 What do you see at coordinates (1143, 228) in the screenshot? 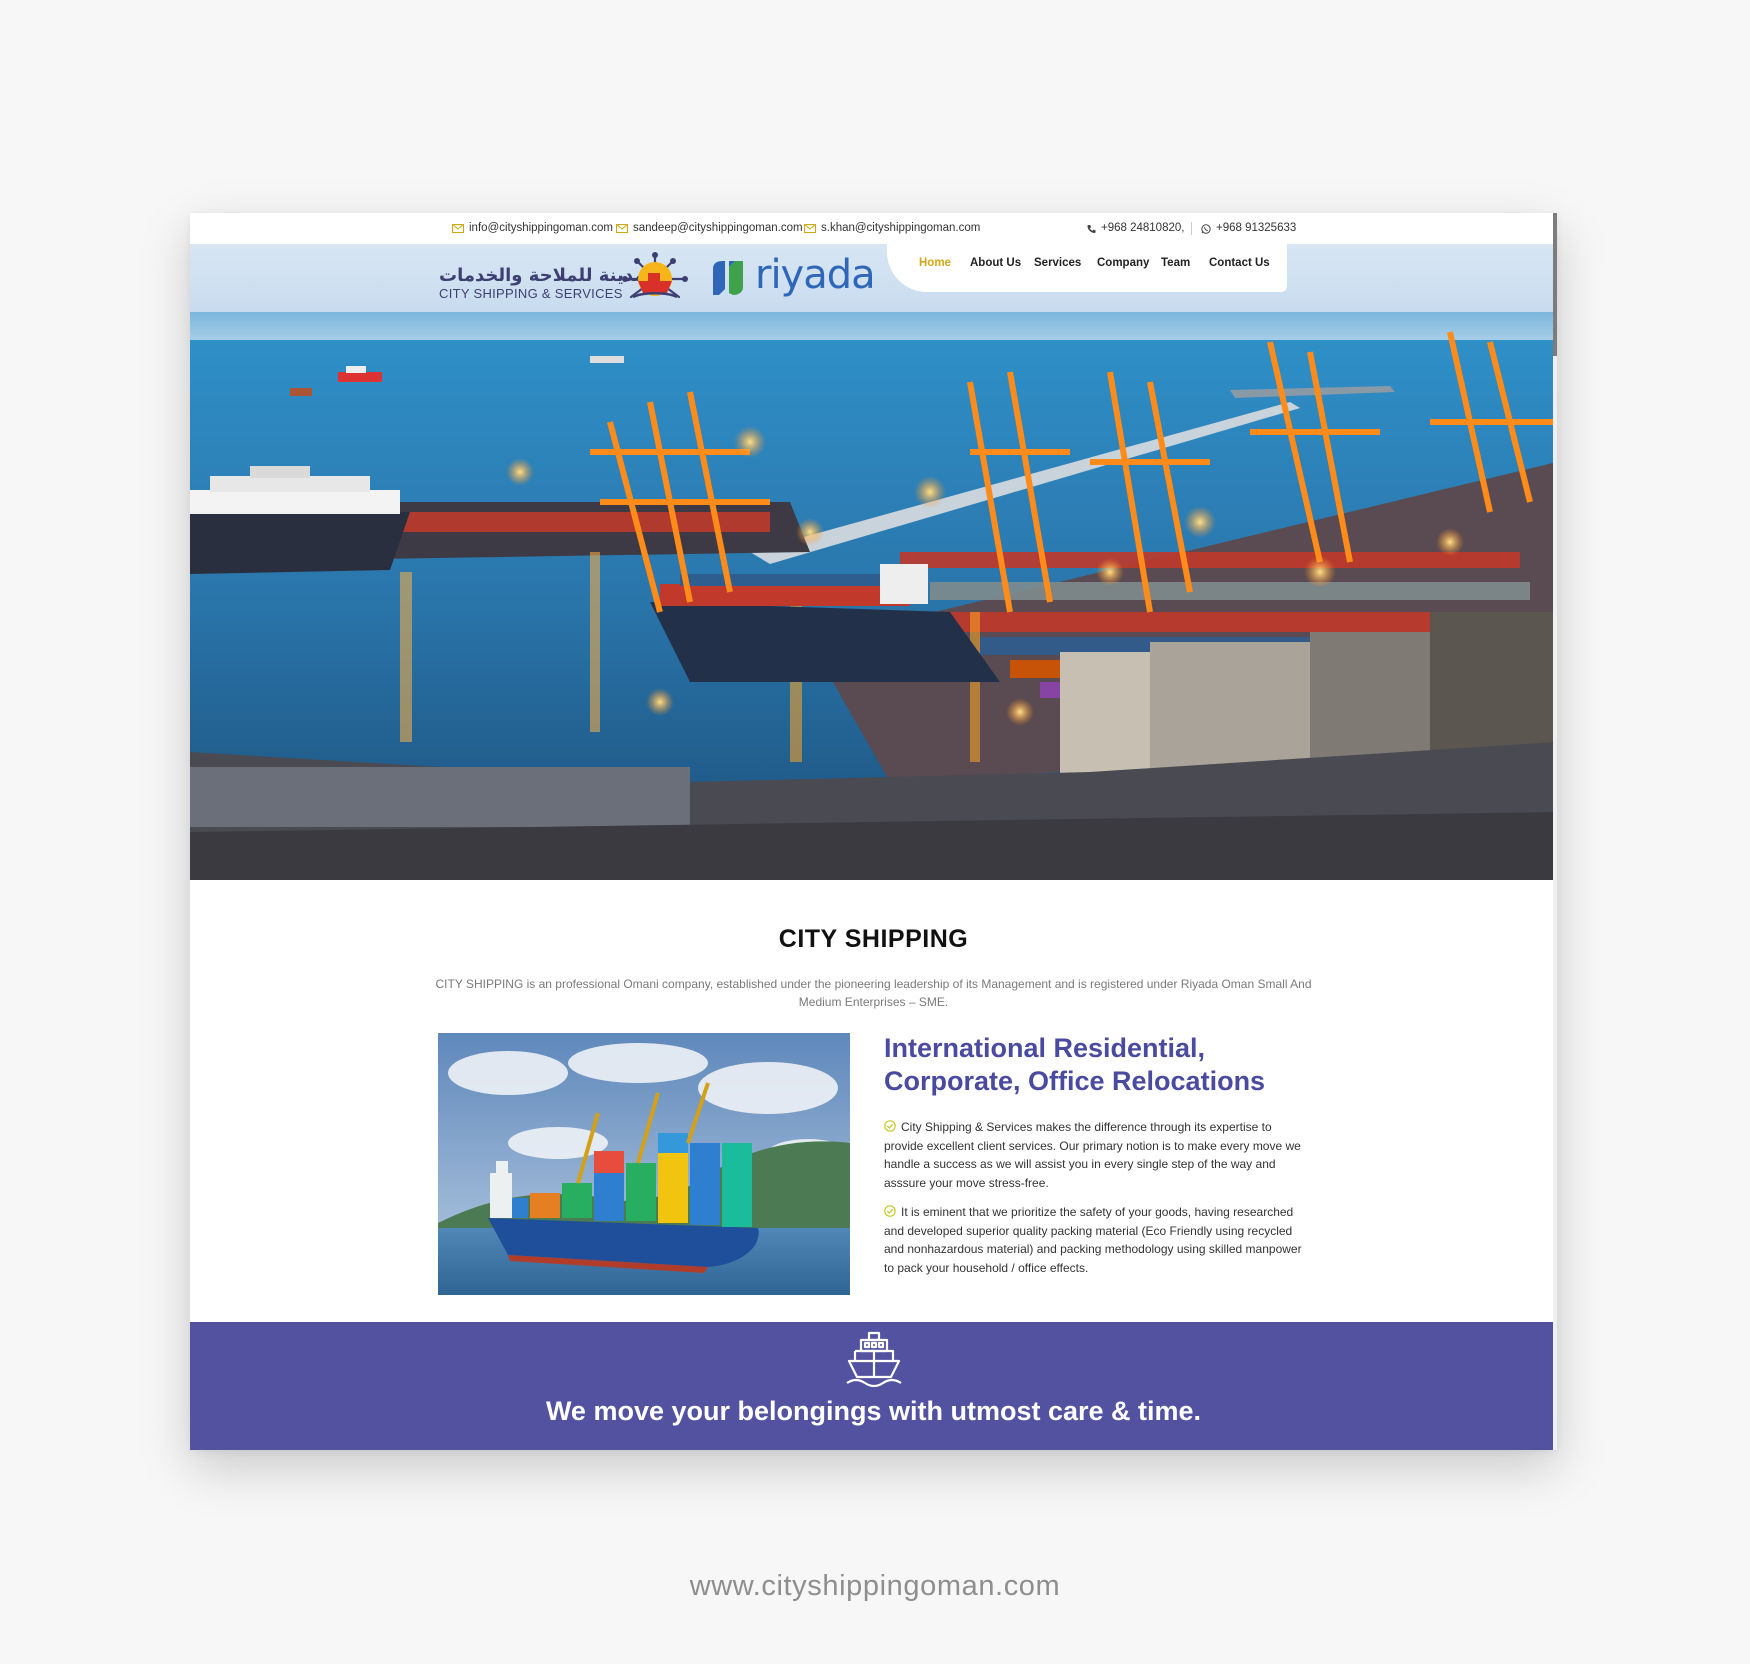
I see `phone-number: +968 24810820,` at bounding box center [1143, 228].